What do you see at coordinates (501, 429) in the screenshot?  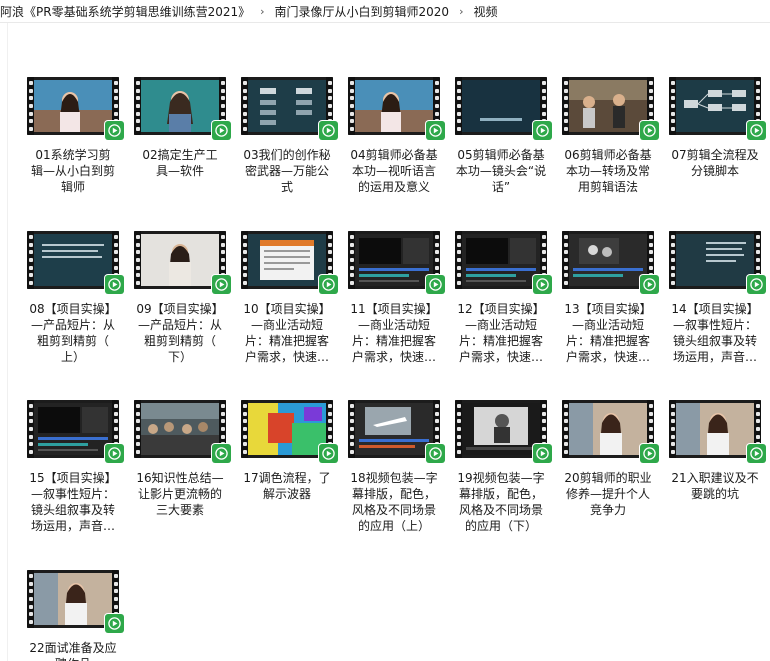 I see `thumbnail-frame-bw-photo` at bounding box center [501, 429].